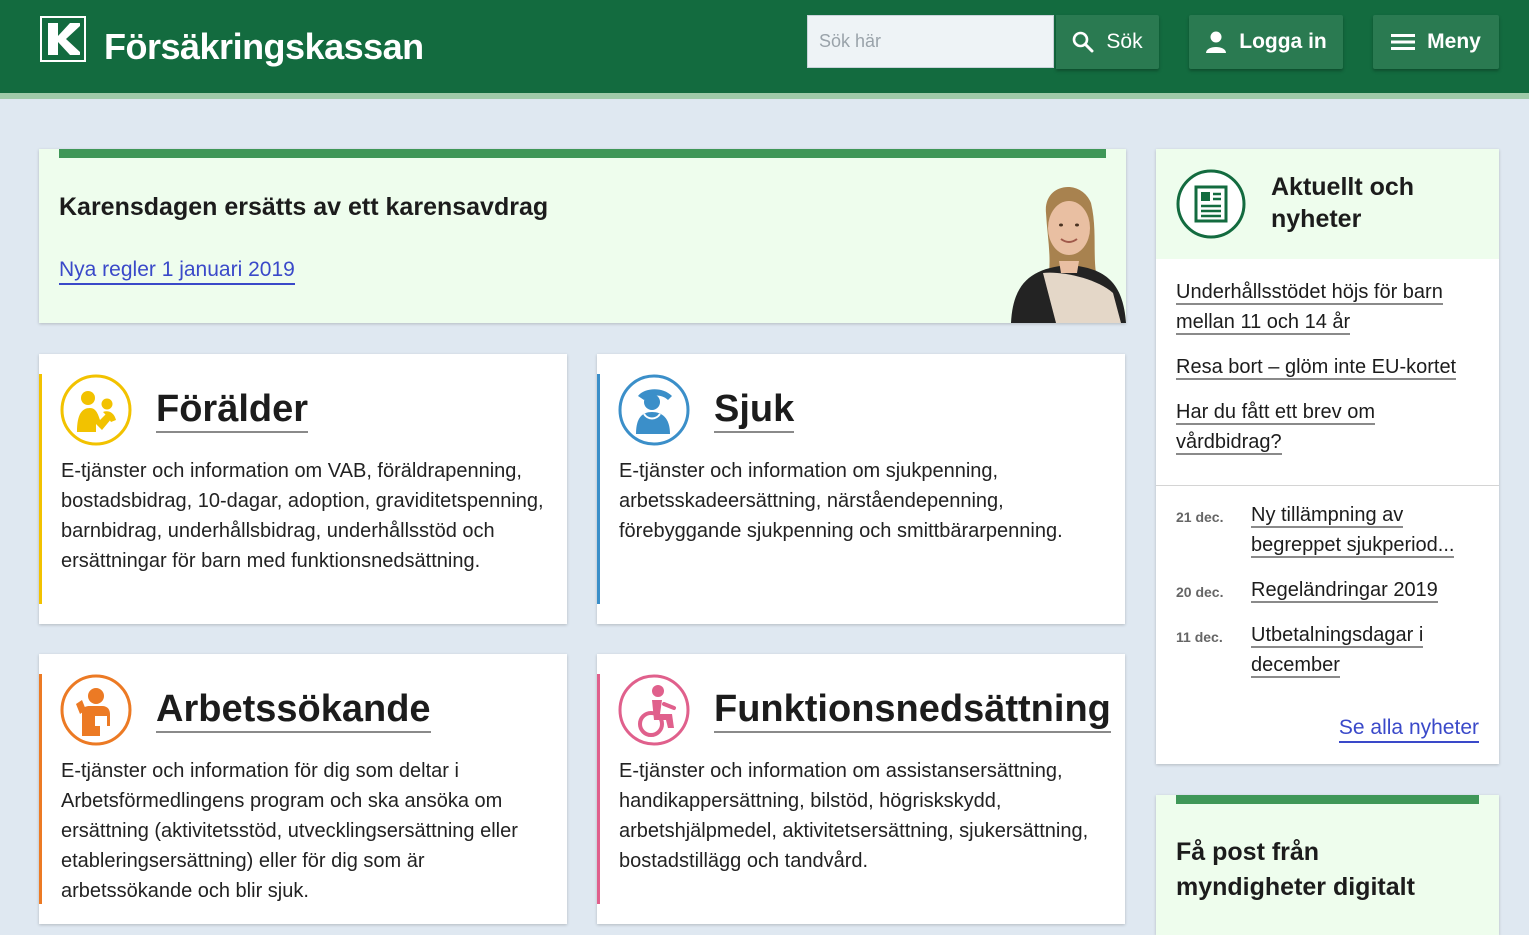 This screenshot has width=1529, height=935. I want to click on hamburger-icon, so click(1403, 42).